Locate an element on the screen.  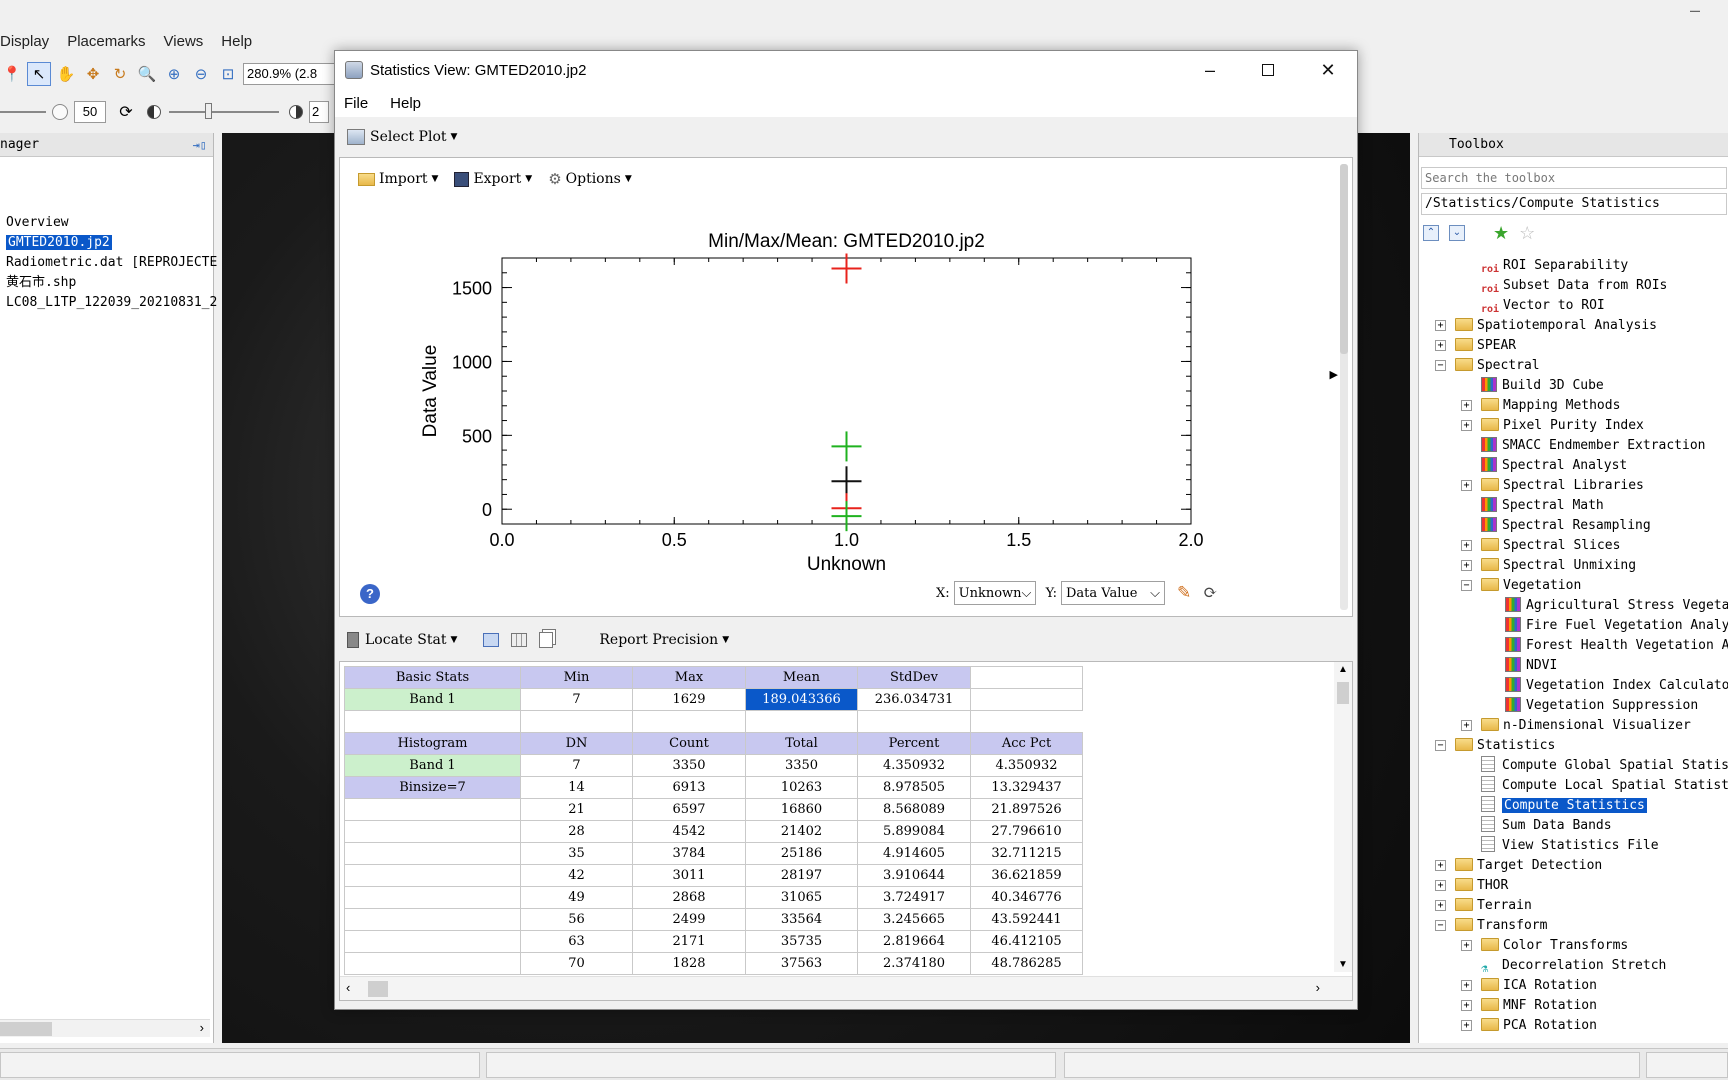
table-cell: 21.897526 is located at coordinates (1026, 809).